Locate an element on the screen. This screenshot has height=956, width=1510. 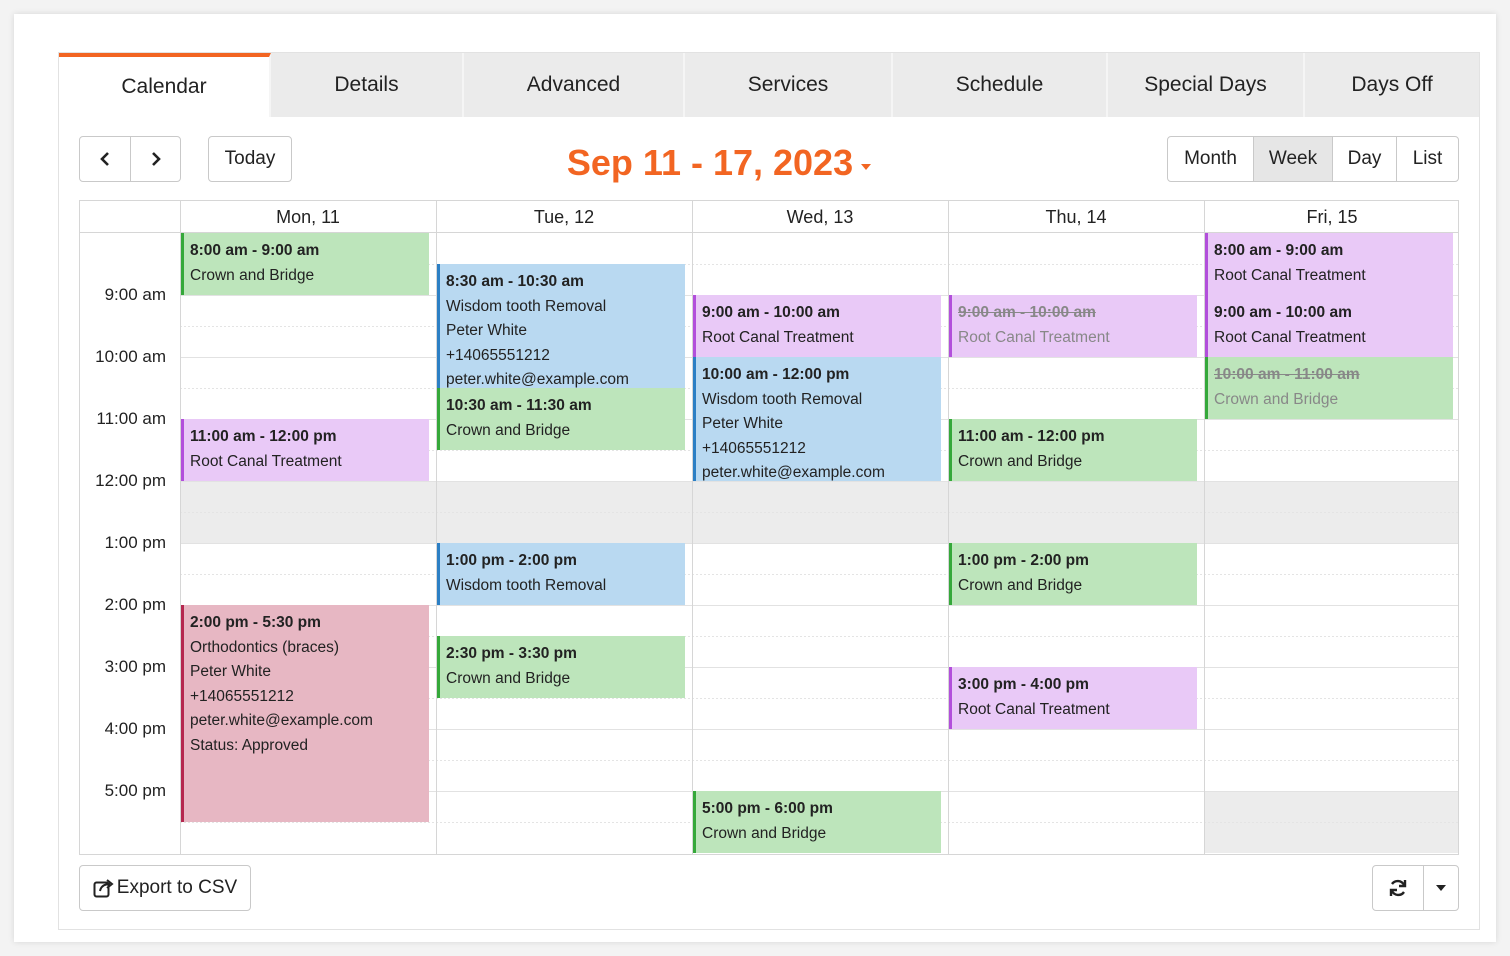
time-label: 2:00 pm is located at coordinates (135, 604).